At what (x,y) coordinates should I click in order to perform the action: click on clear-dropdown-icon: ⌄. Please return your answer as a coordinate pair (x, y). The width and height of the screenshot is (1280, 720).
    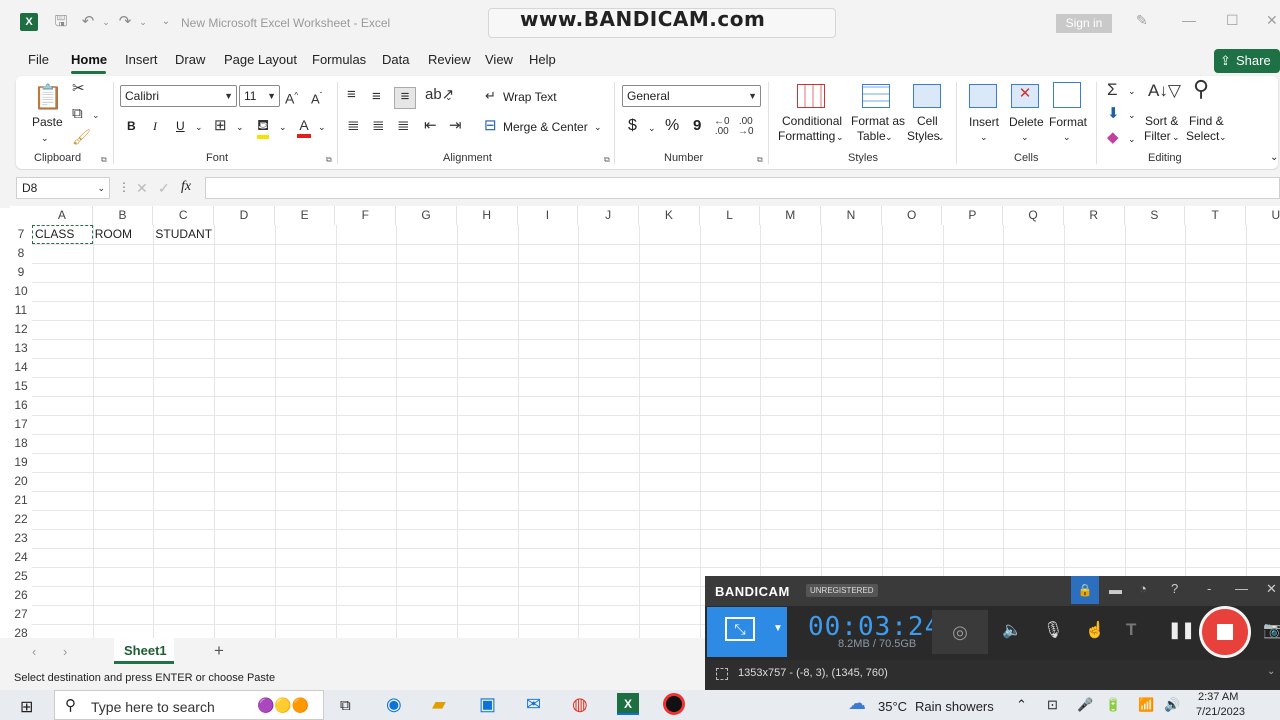
    Looking at the image, I should click on (1132, 139).